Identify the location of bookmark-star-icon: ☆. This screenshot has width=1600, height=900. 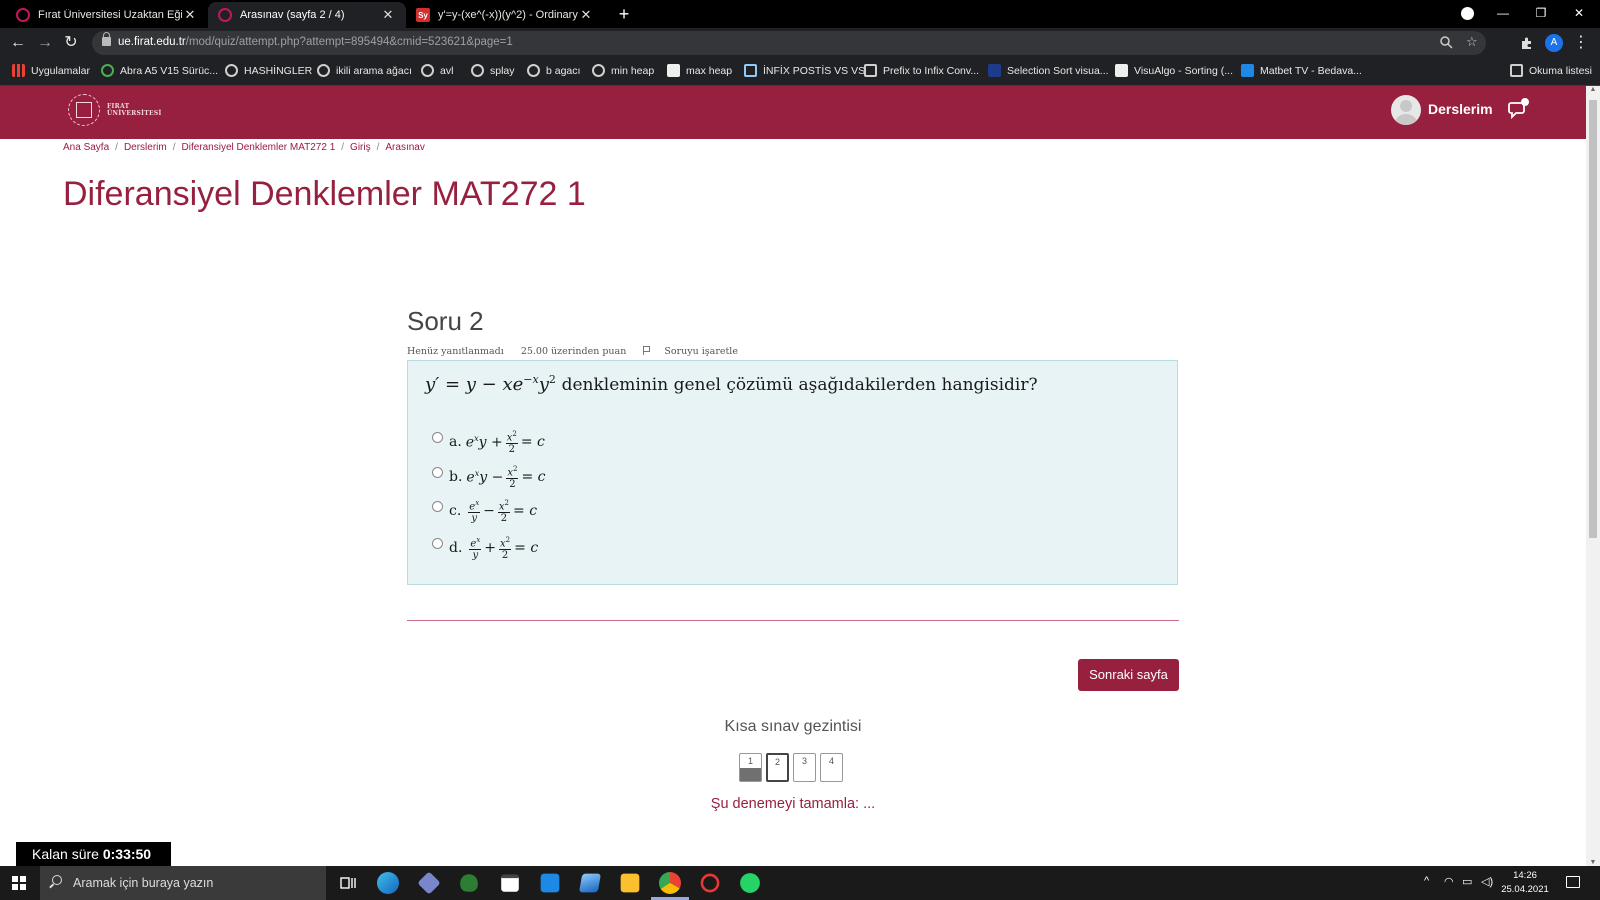
(1472, 42).